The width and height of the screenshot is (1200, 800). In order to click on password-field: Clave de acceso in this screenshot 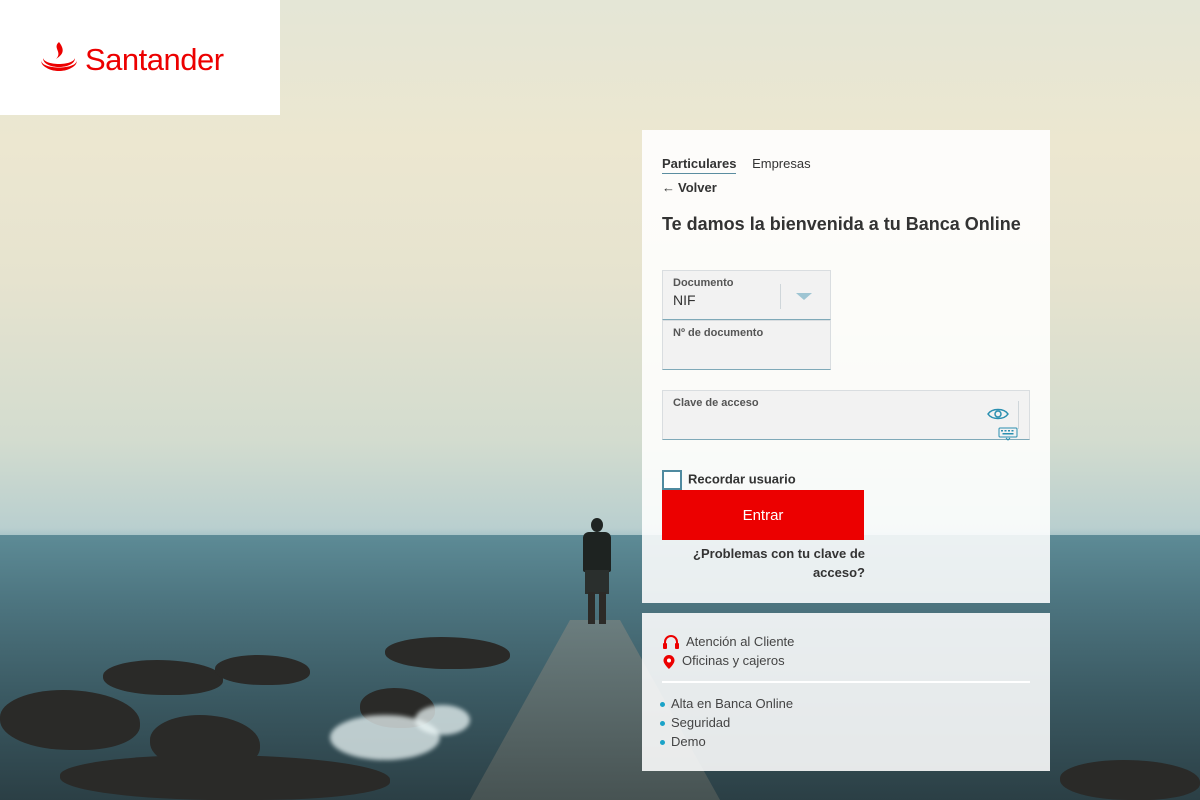, I will do `click(846, 415)`.